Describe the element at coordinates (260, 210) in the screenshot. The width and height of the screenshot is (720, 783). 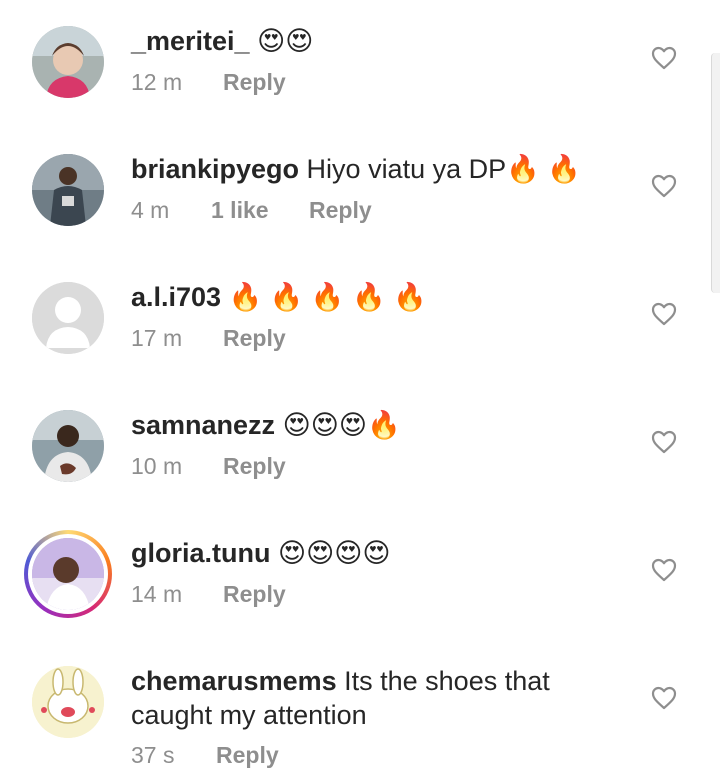
I see `likes-count: 1 like` at that location.